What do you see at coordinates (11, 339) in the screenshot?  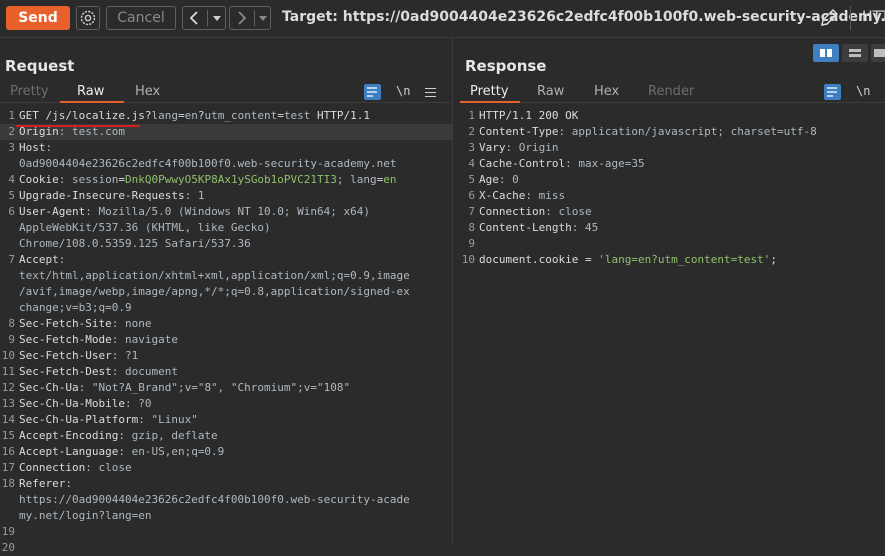 I see `line-number: 9` at bounding box center [11, 339].